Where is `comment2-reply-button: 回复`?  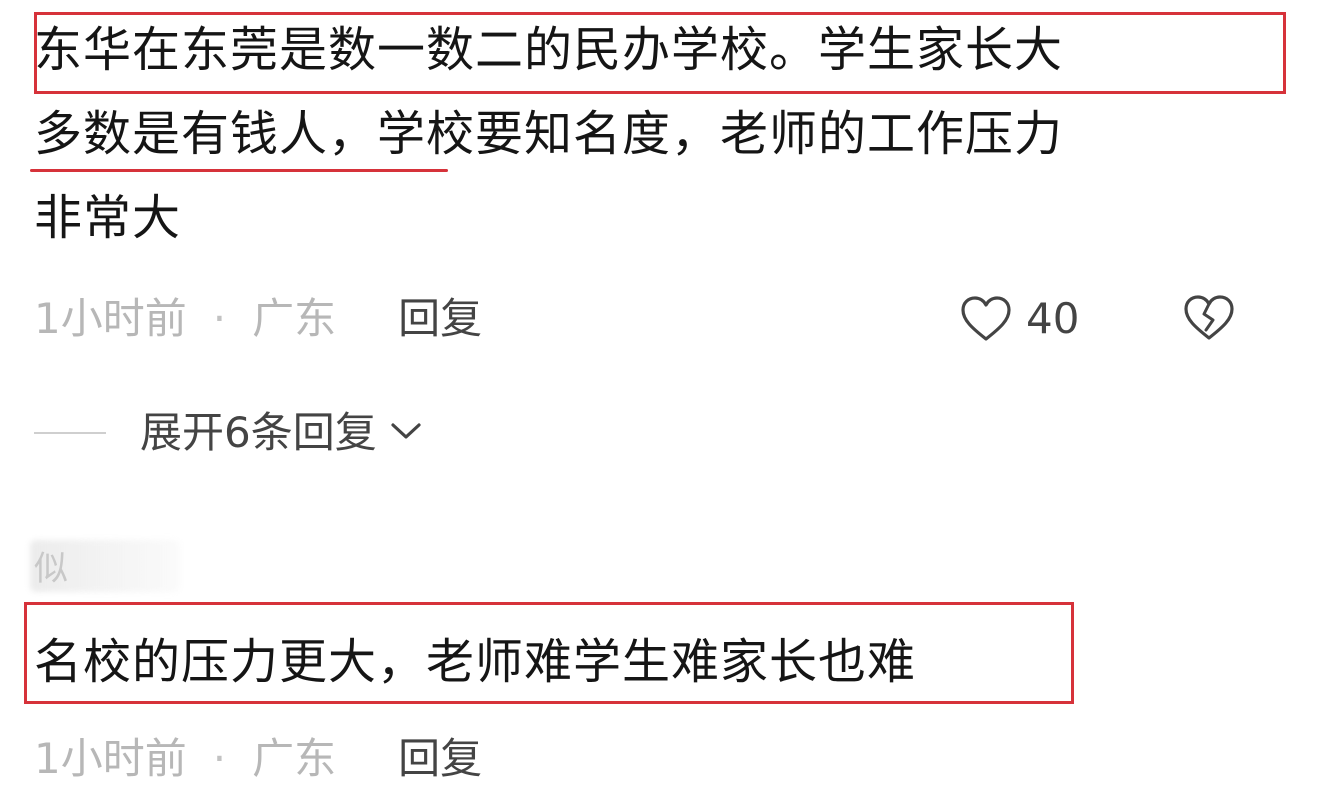
comment2-reply-button: 回复 is located at coordinates (440, 758).